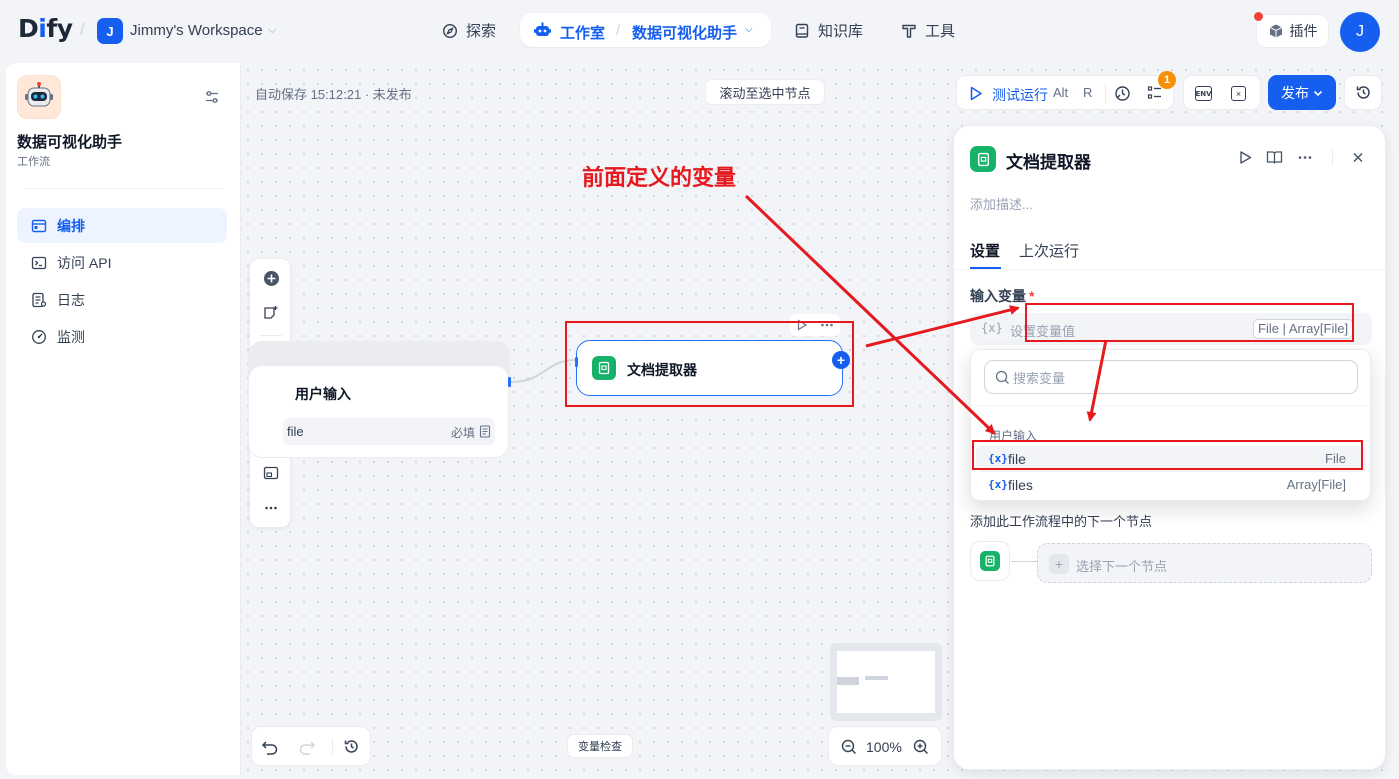 The height and width of the screenshot is (779, 1399). What do you see at coordinates (1275, 31) in the screenshot?
I see `cube-icon` at bounding box center [1275, 31].